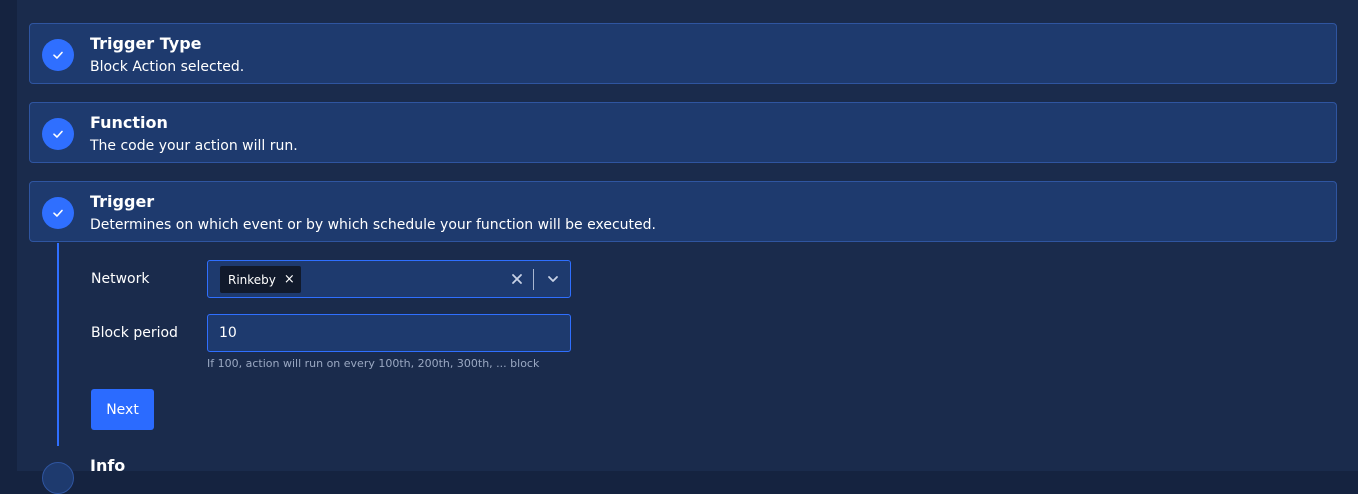  I want to click on network-chip: Rinkeby ×, so click(260, 279).